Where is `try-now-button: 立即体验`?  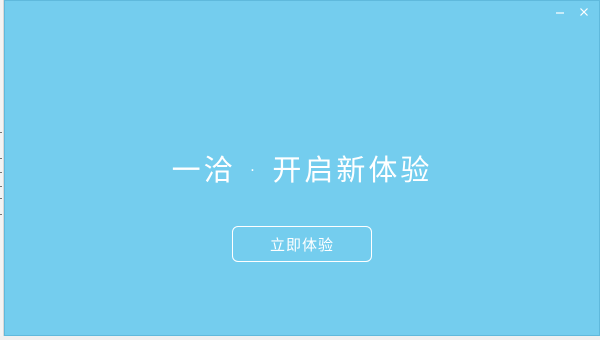
try-now-button: 立即体验 is located at coordinates (302, 244).